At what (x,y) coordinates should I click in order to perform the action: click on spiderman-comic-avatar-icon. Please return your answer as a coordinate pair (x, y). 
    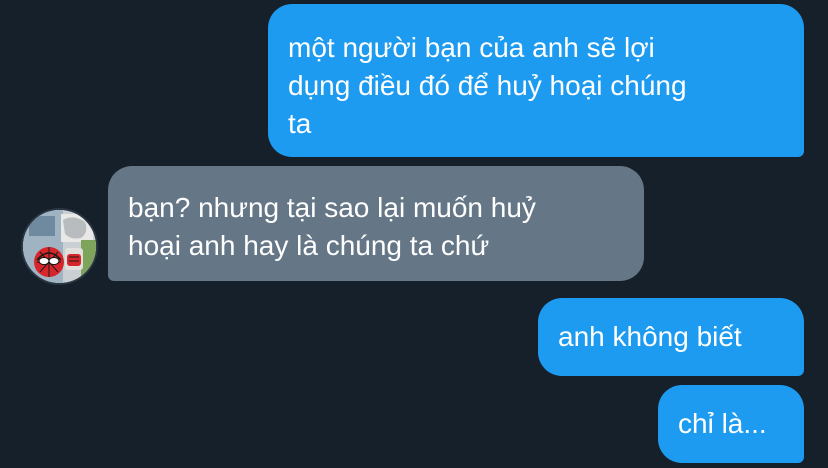
    Looking at the image, I should click on (59, 246).